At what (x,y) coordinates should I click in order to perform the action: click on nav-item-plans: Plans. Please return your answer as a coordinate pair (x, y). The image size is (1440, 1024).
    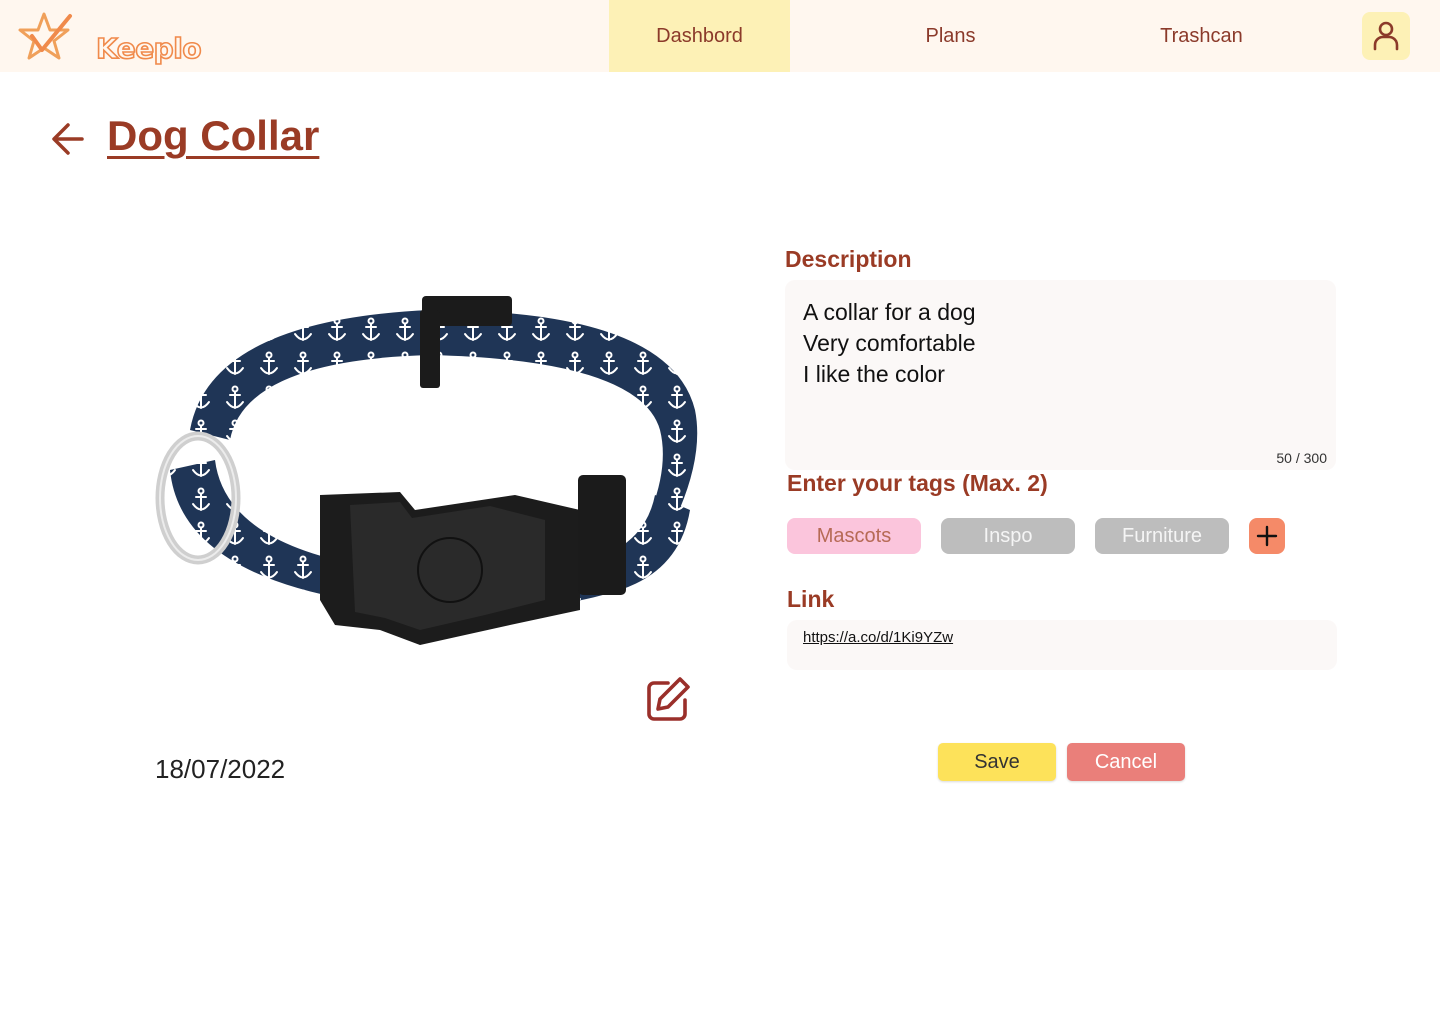
    Looking at the image, I should click on (950, 36).